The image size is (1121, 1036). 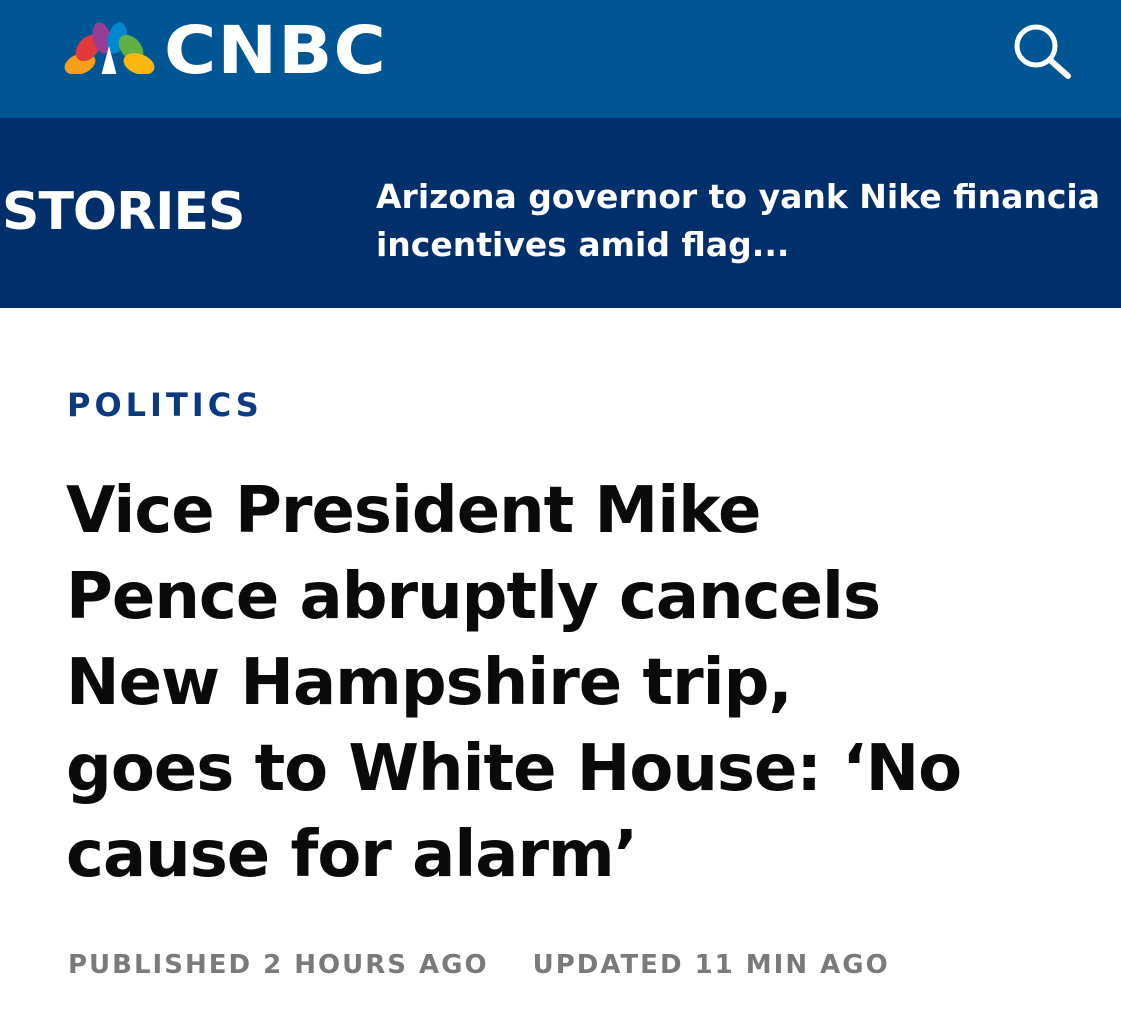 I want to click on headline-line-1: Vice President Mike, so click(x=413, y=511).